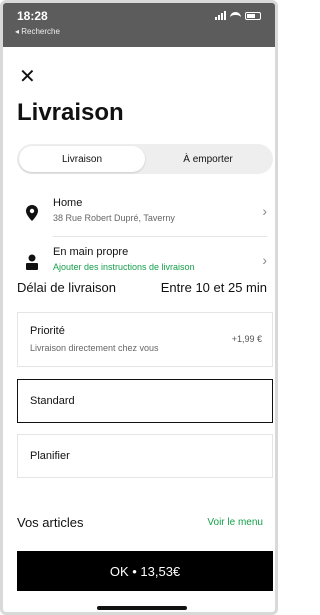 The image size is (320, 615). I want to click on address-row: Home 38 Rue Robert Dupré, Taverny ›, so click(145, 216).